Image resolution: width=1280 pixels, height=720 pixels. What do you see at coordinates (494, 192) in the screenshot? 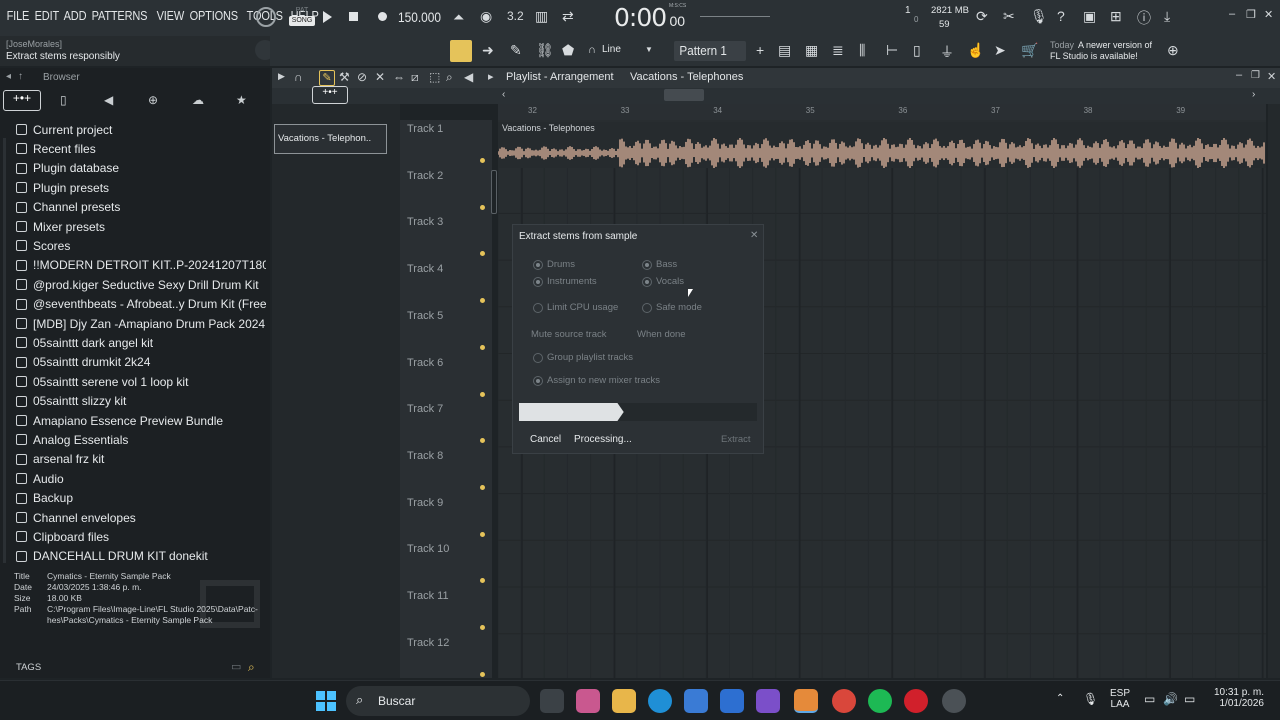
I see `vertical-scrollbar` at bounding box center [494, 192].